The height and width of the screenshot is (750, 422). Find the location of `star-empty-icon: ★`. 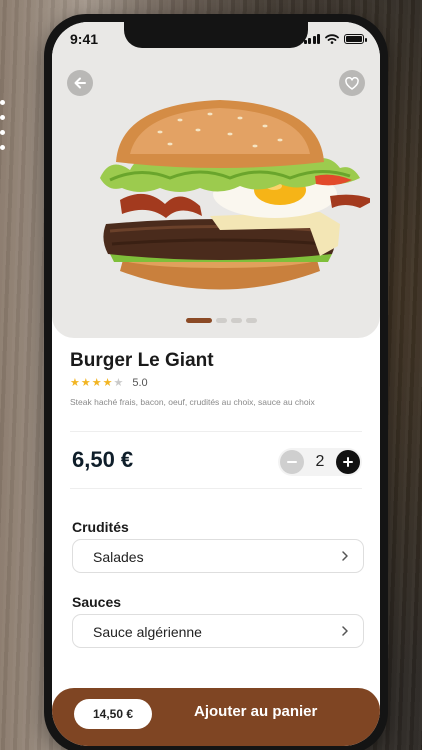

star-empty-icon: ★ is located at coordinates (118, 382).